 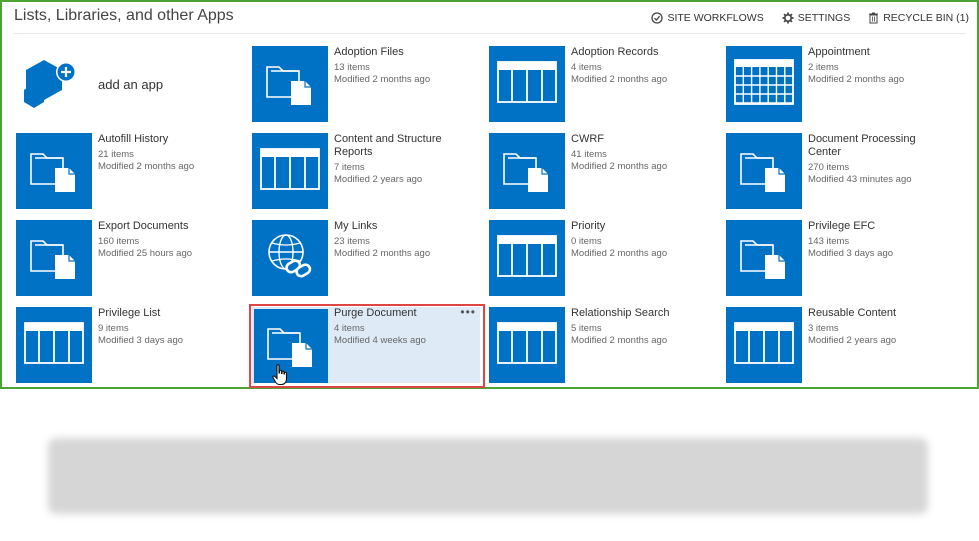 I want to click on app-tile-name: Purge Document, so click(x=404, y=313).